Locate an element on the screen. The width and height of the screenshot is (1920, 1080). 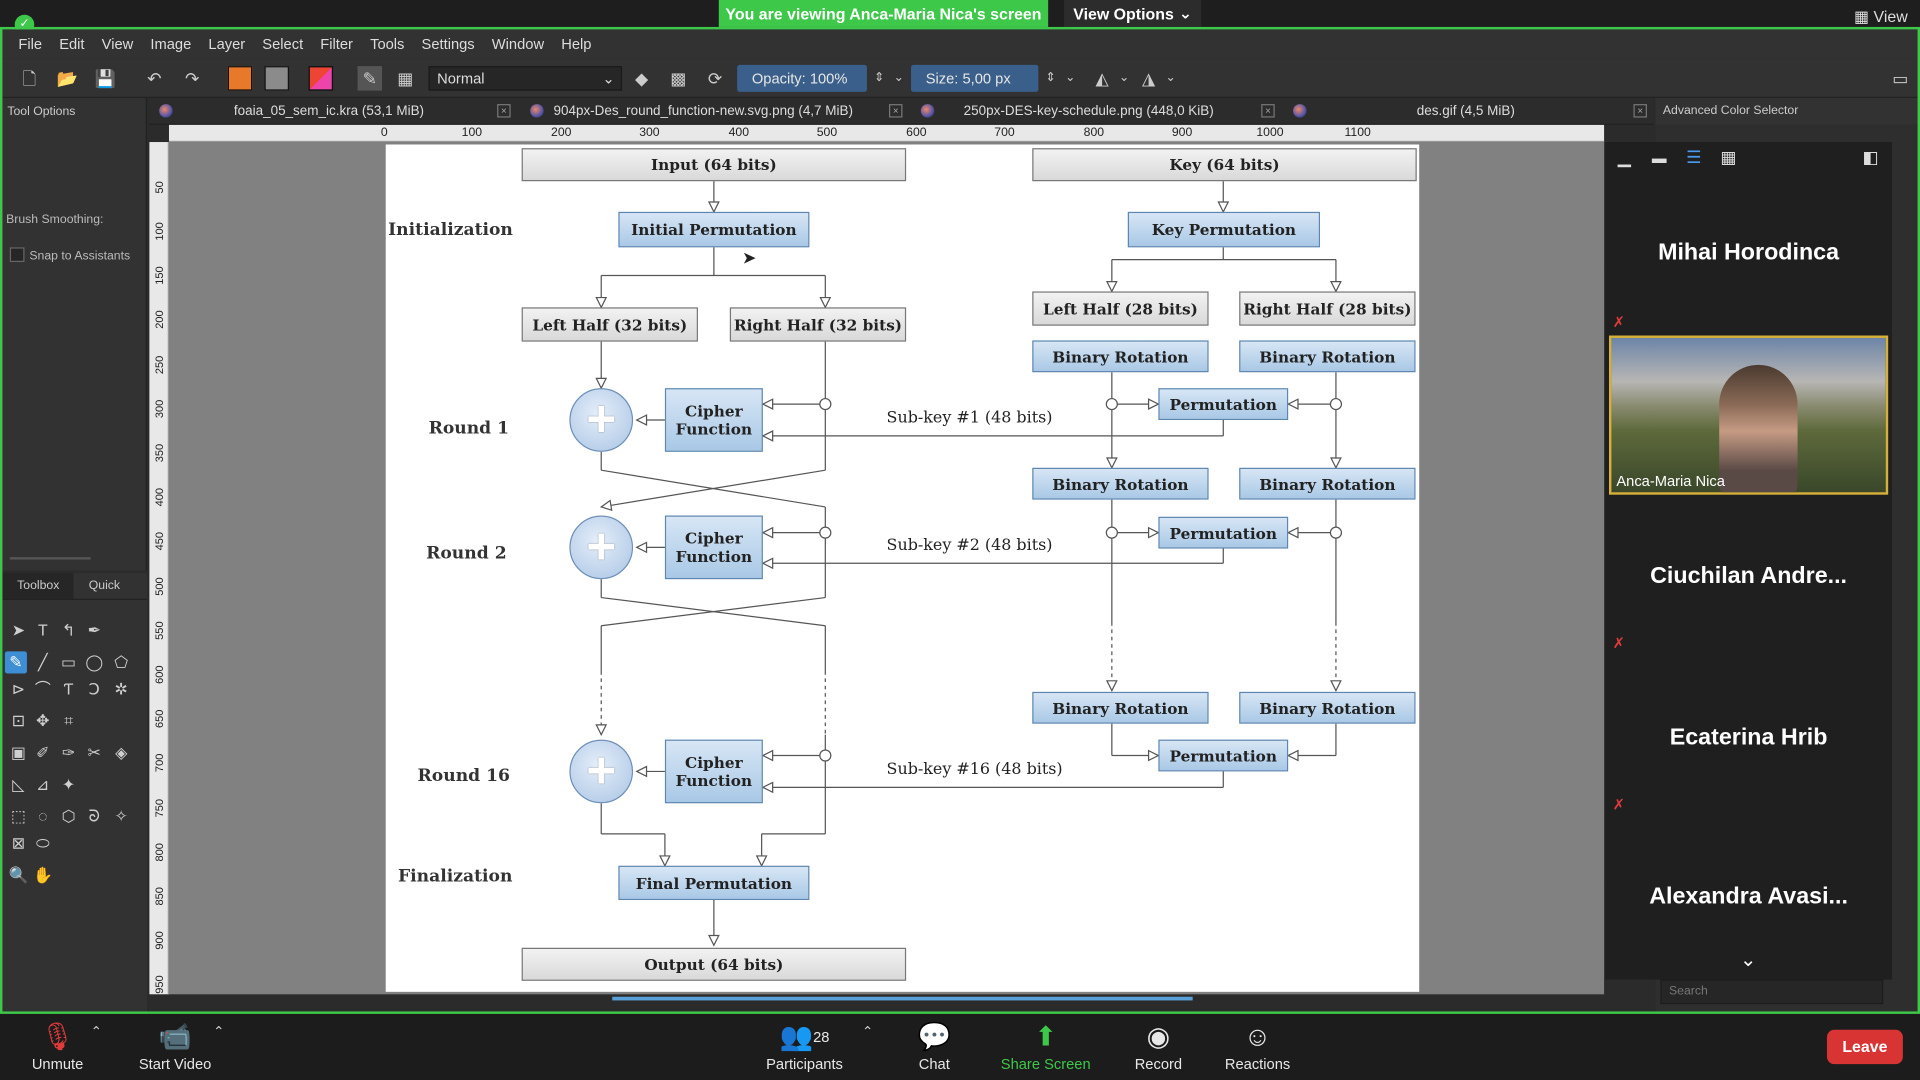
measure-tool-icon: ◺ is located at coordinates (18, 785).